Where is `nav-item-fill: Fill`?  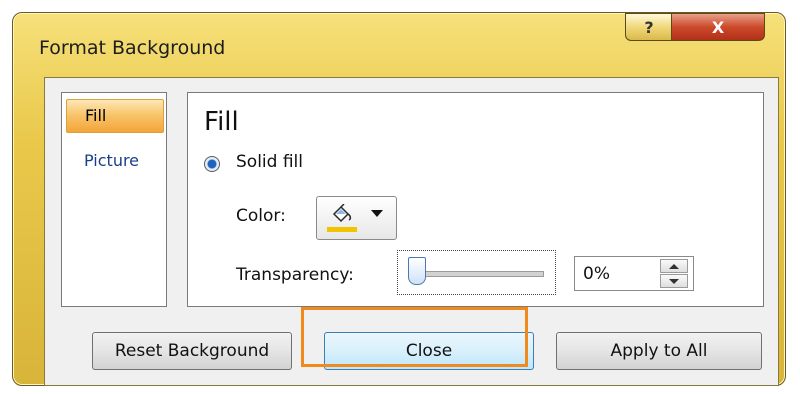 nav-item-fill: Fill is located at coordinates (115, 116).